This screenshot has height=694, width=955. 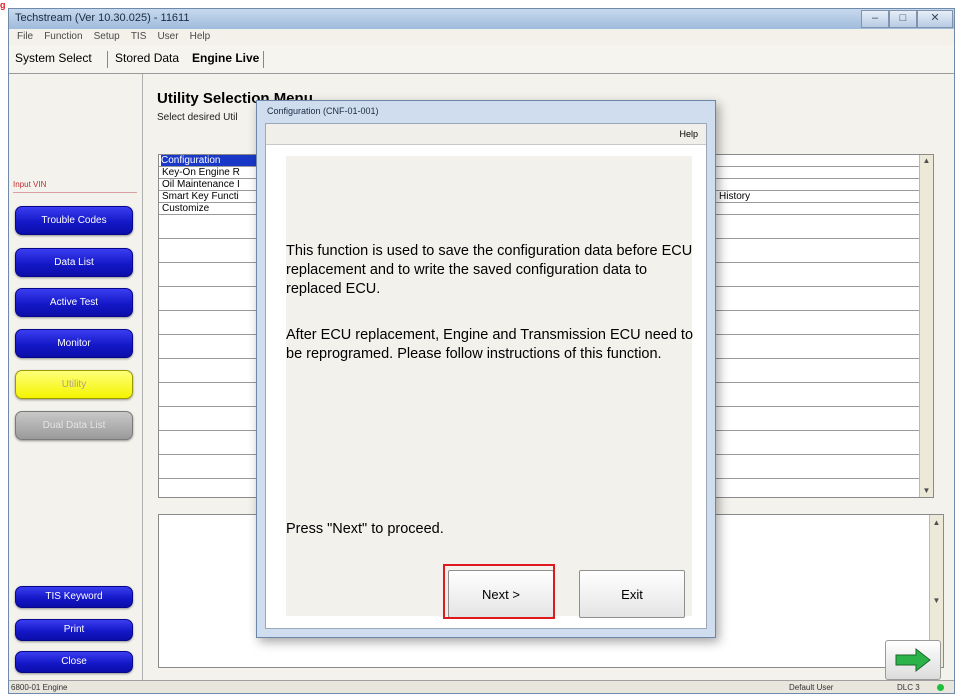 What do you see at coordinates (29, 184) in the screenshot?
I see `input-vin-link: Input VIN` at bounding box center [29, 184].